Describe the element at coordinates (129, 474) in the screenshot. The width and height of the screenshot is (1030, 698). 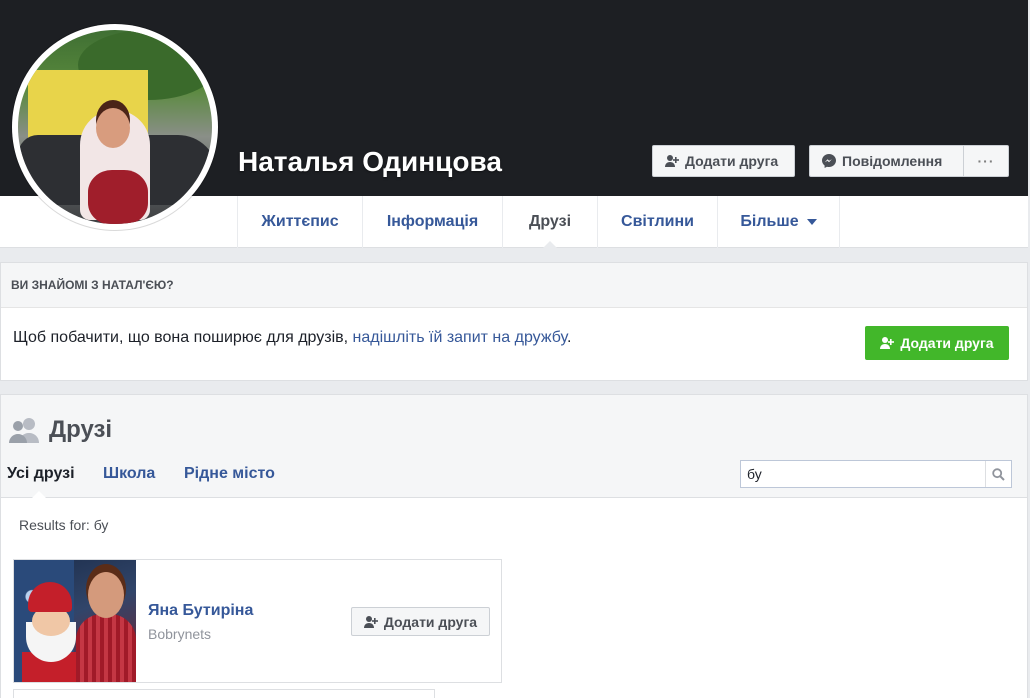
I see `tab-school: Школа` at that location.